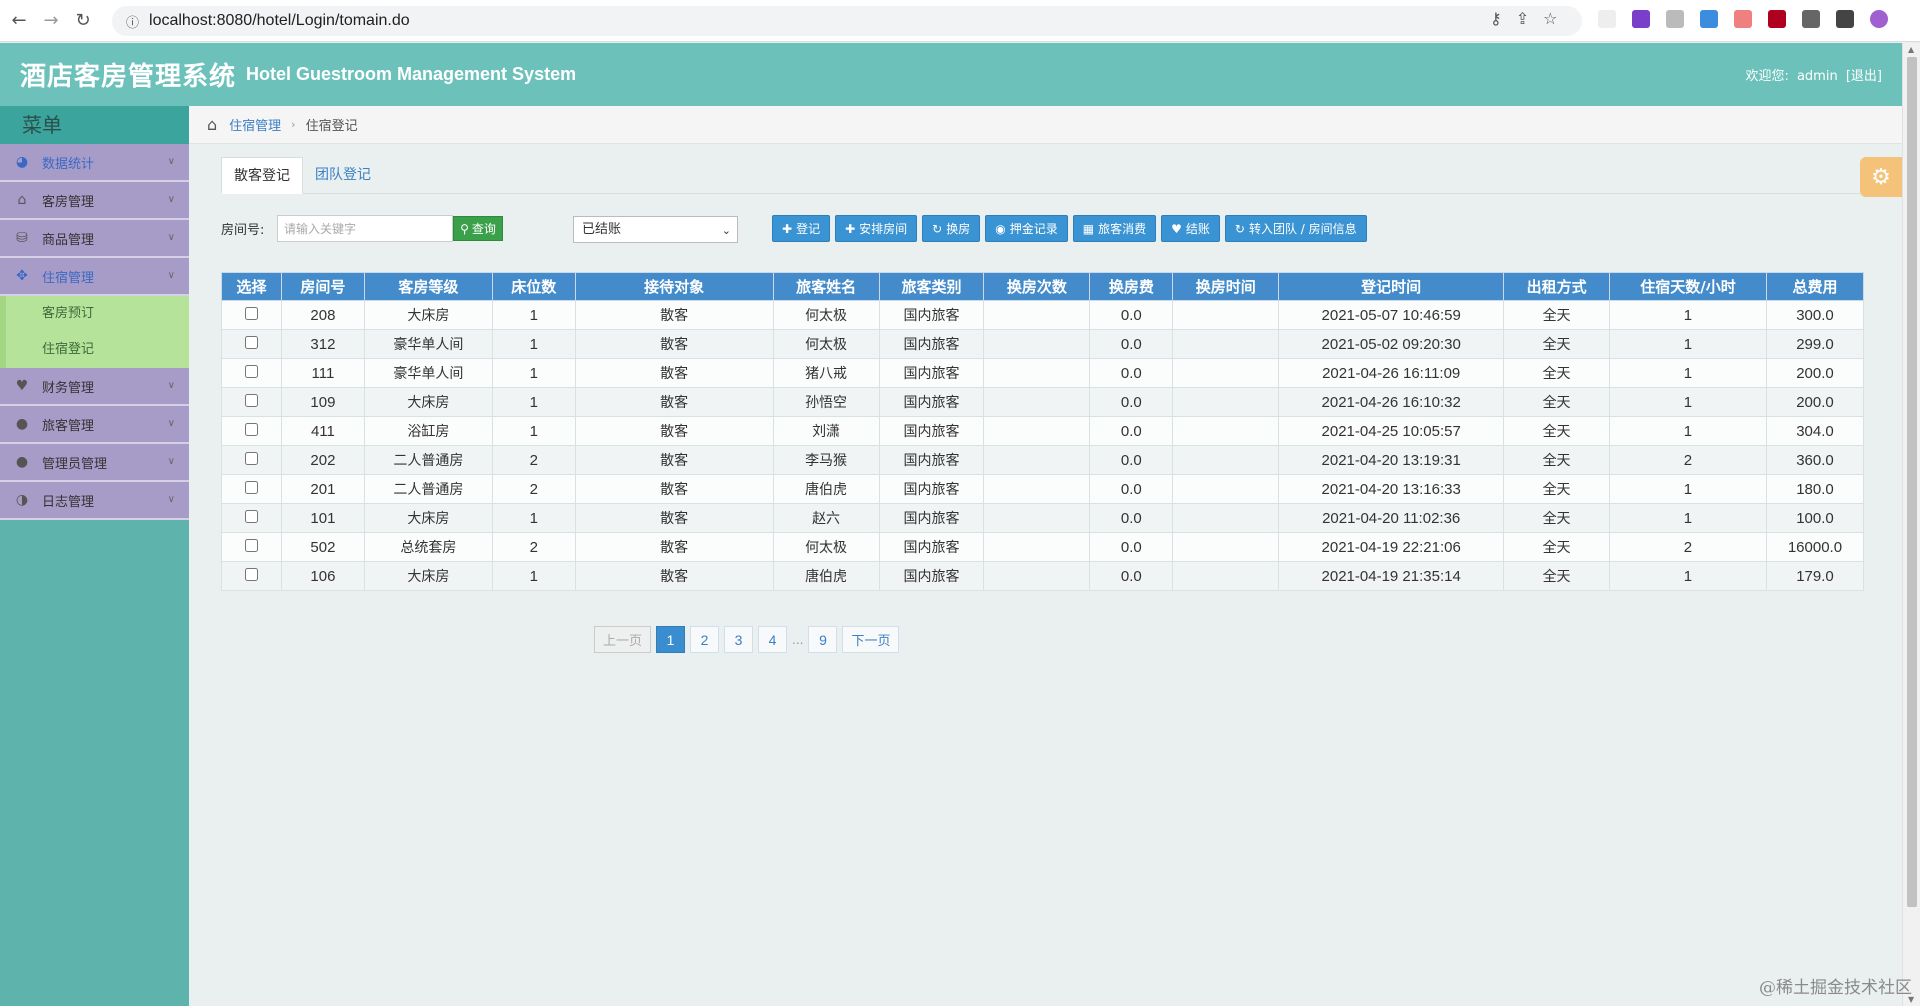  Describe the element at coordinates (94, 314) in the screenshot. I see `sidebar-subitem-booking: 客房预订` at that location.